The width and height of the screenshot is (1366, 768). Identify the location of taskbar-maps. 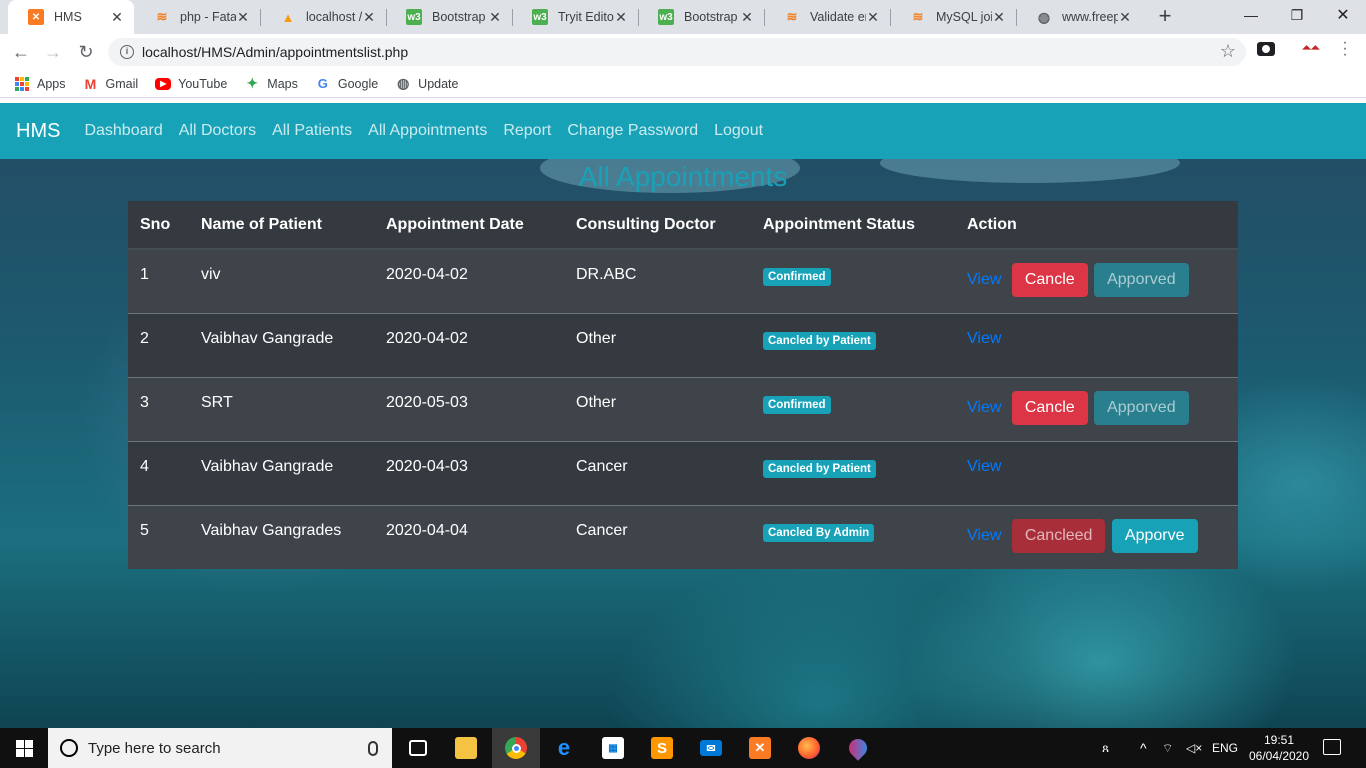
(858, 748).